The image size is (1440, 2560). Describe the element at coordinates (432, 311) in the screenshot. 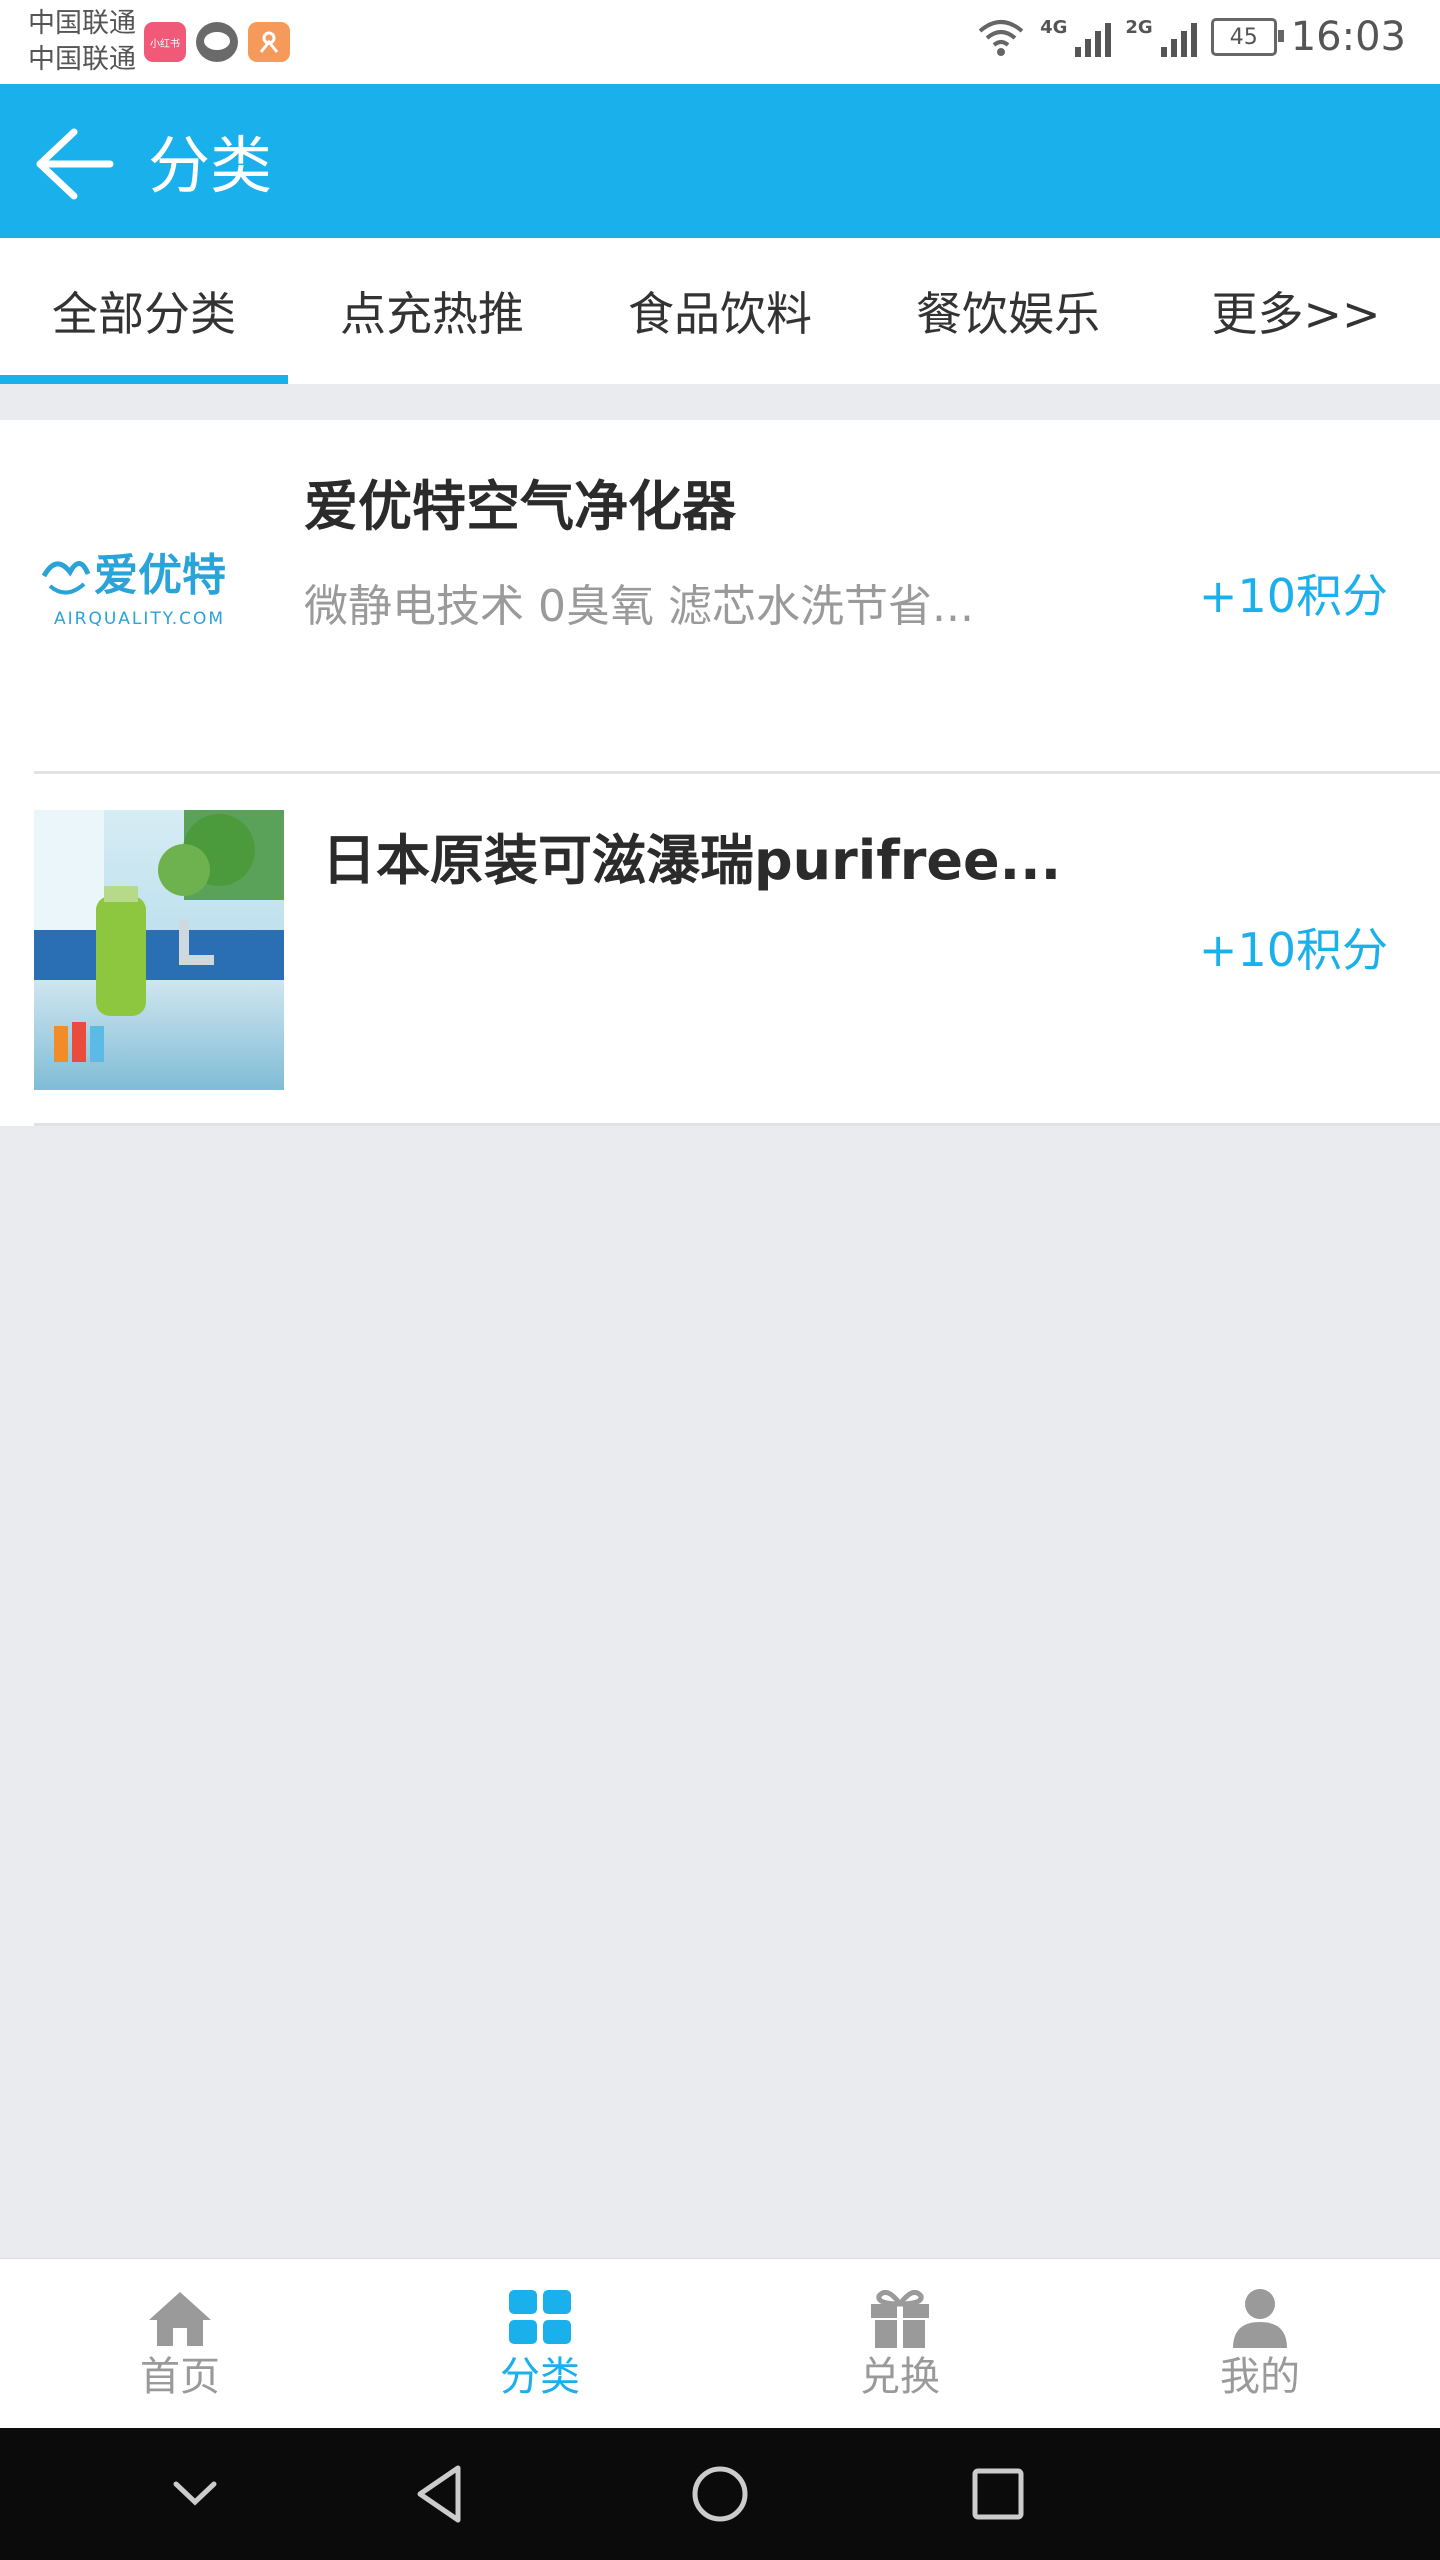

I see `tab-hot-recommend: 点充热推` at that location.